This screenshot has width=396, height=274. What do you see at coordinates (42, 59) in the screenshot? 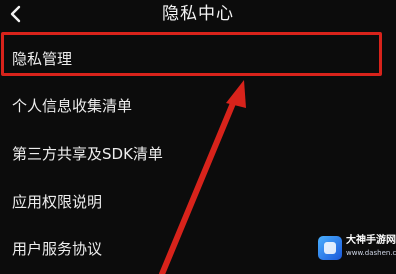
I see `menu-item-label: 隐私管理` at bounding box center [42, 59].